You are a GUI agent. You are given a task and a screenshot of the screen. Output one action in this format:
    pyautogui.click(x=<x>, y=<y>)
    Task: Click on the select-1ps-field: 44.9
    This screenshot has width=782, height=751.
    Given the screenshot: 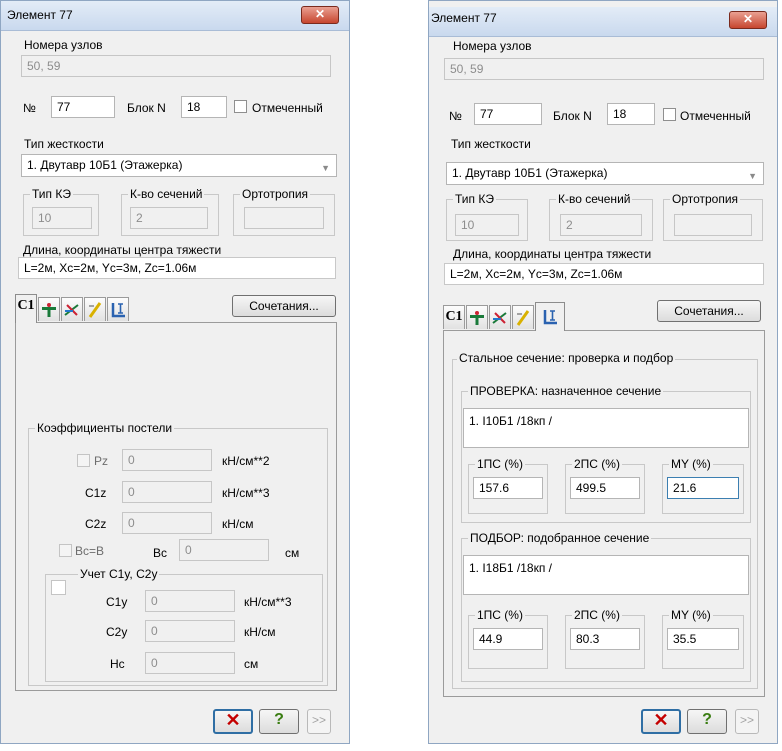 What is the action you would take?
    pyautogui.click(x=508, y=639)
    